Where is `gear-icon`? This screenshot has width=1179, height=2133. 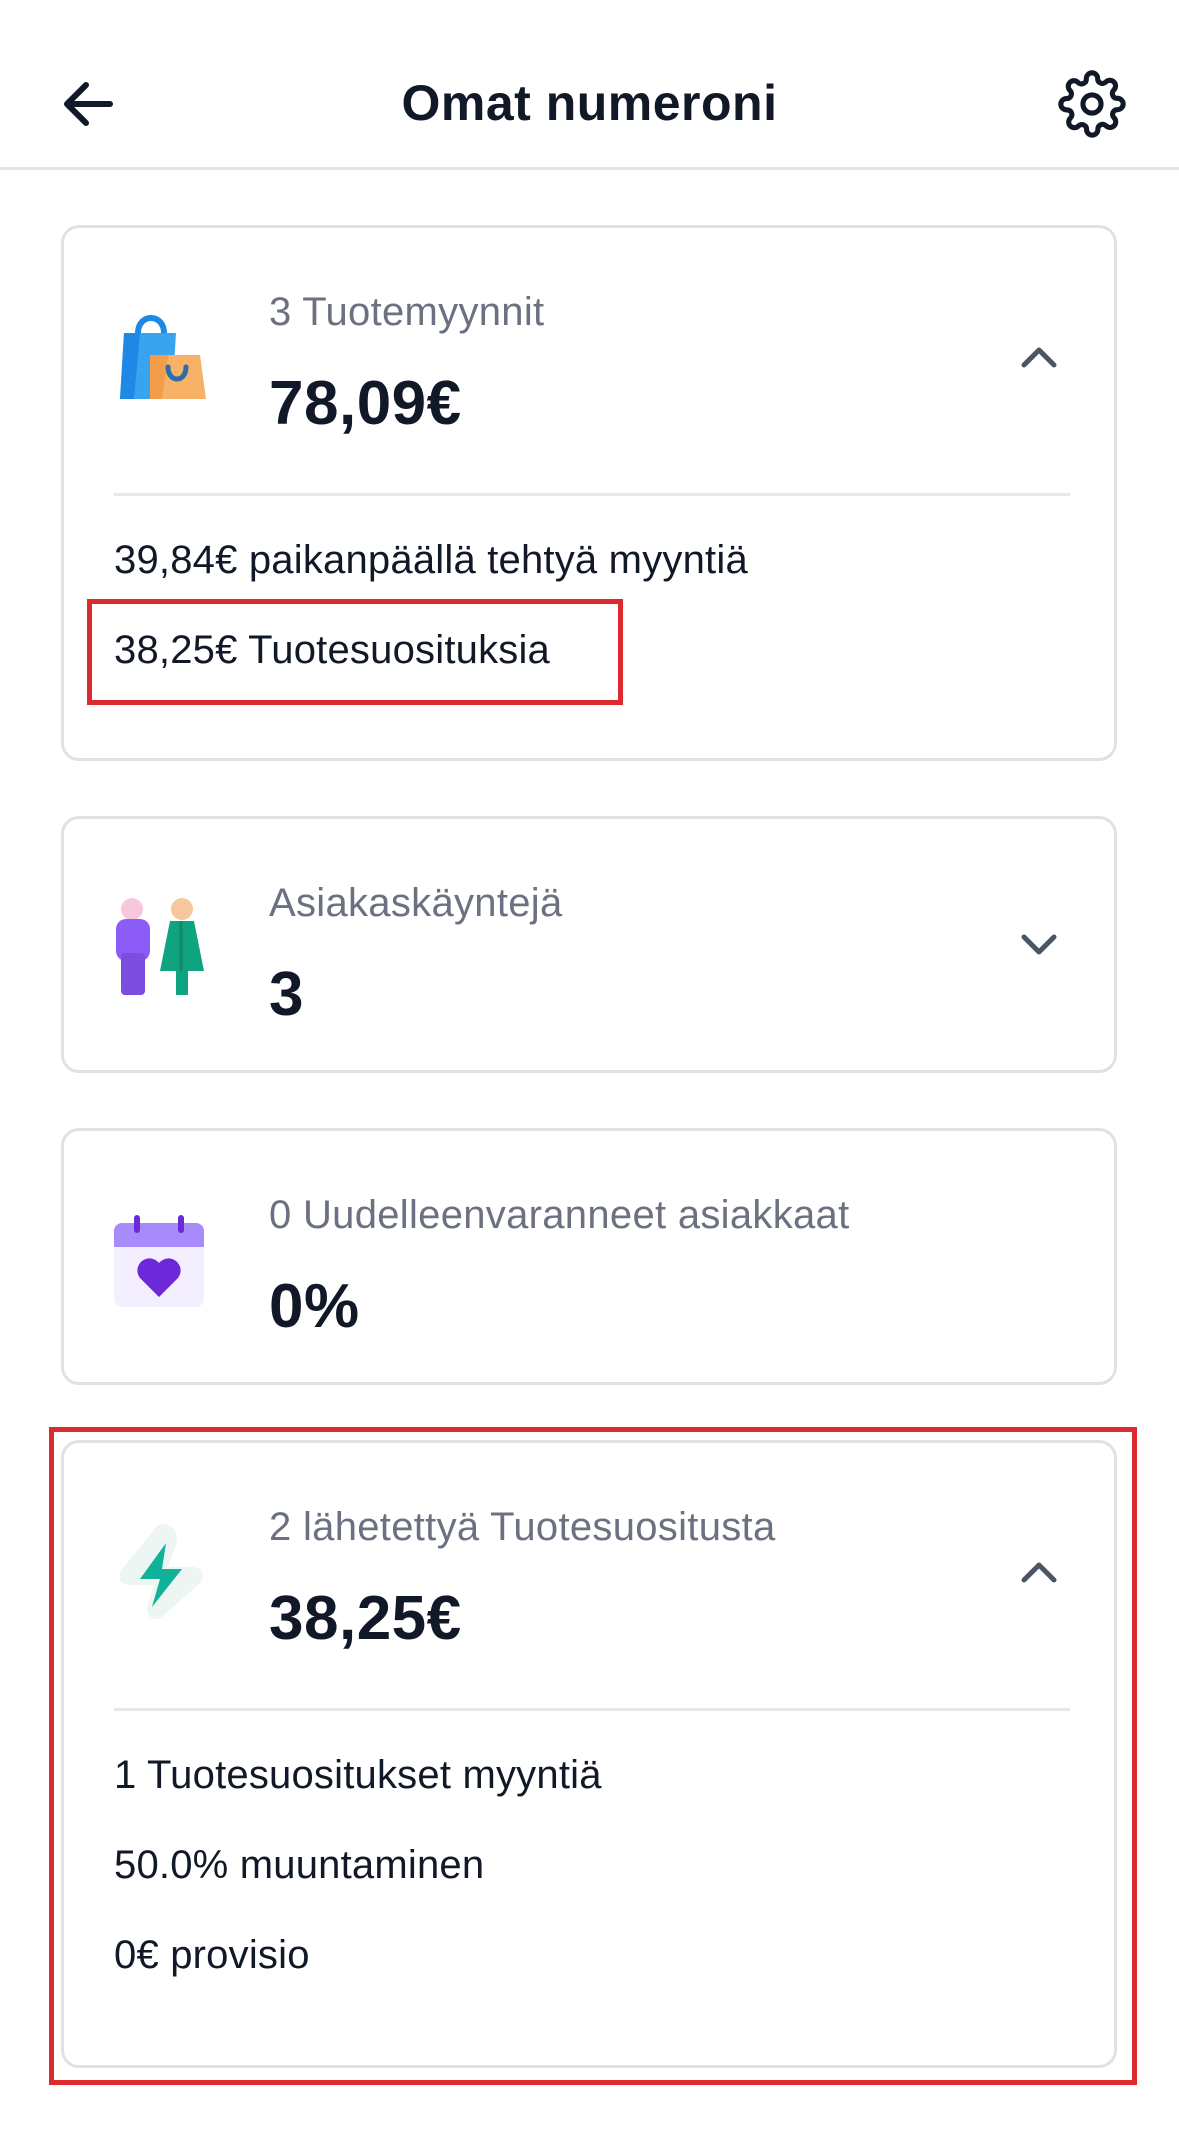
gear-icon is located at coordinates (1092, 104).